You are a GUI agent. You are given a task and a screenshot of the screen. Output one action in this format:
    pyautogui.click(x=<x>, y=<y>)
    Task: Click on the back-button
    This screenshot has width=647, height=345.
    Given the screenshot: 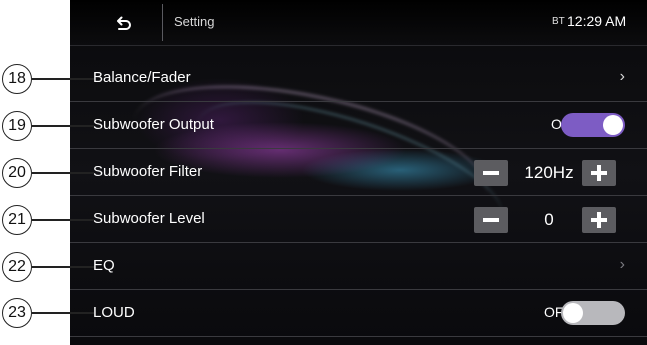 What is the action you would take?
    pyautogui.click(x=123, y=23)
    